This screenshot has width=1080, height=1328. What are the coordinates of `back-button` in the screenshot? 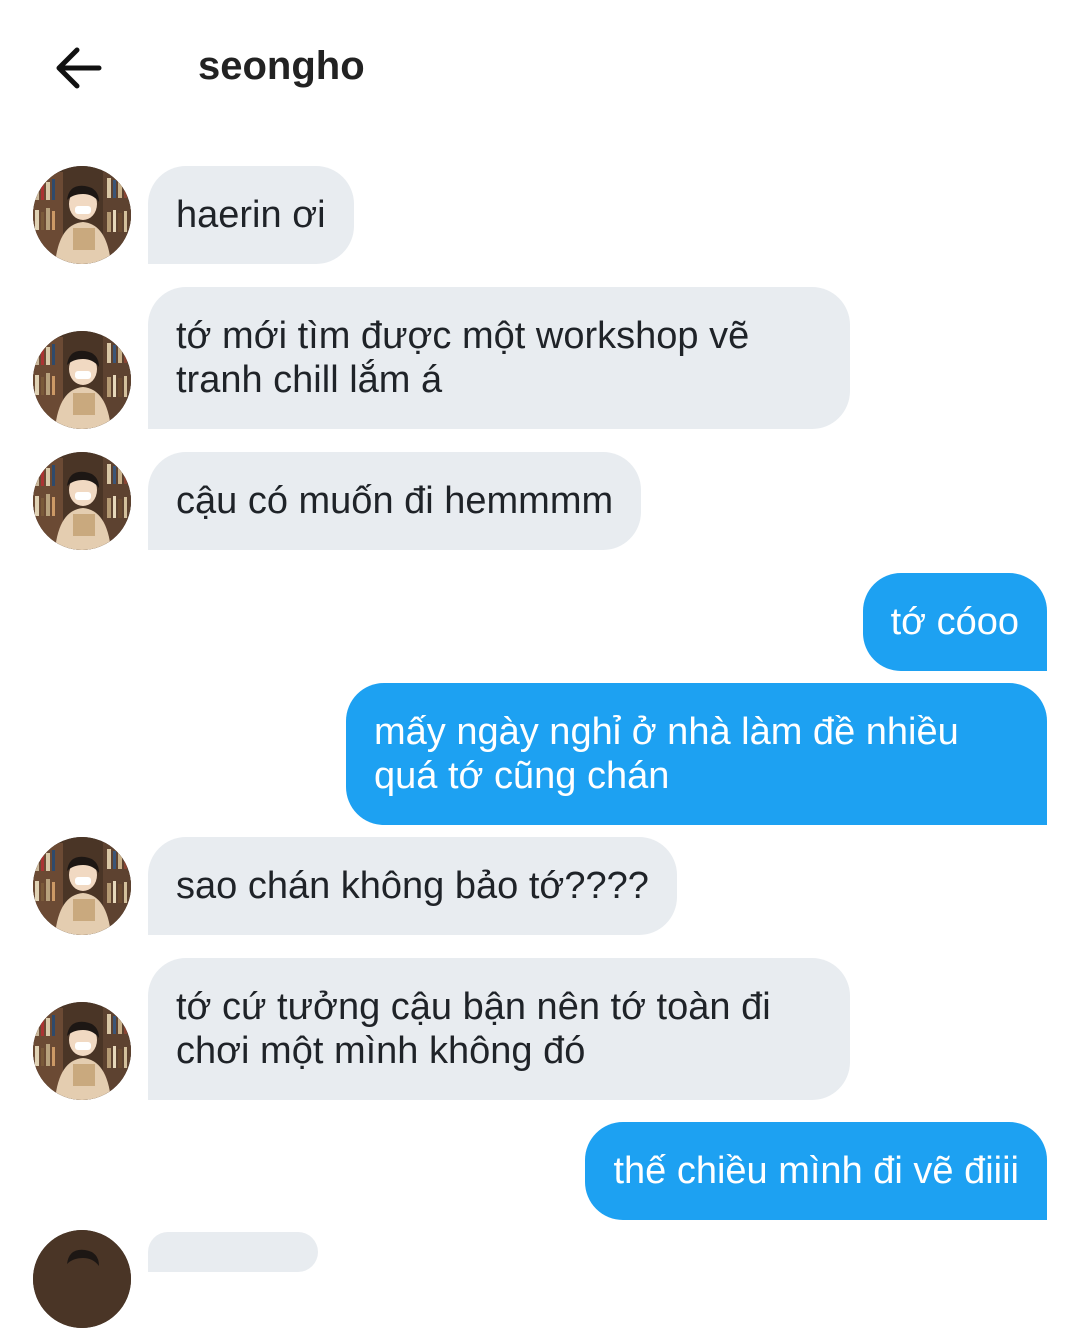 It's located at (78, 68).